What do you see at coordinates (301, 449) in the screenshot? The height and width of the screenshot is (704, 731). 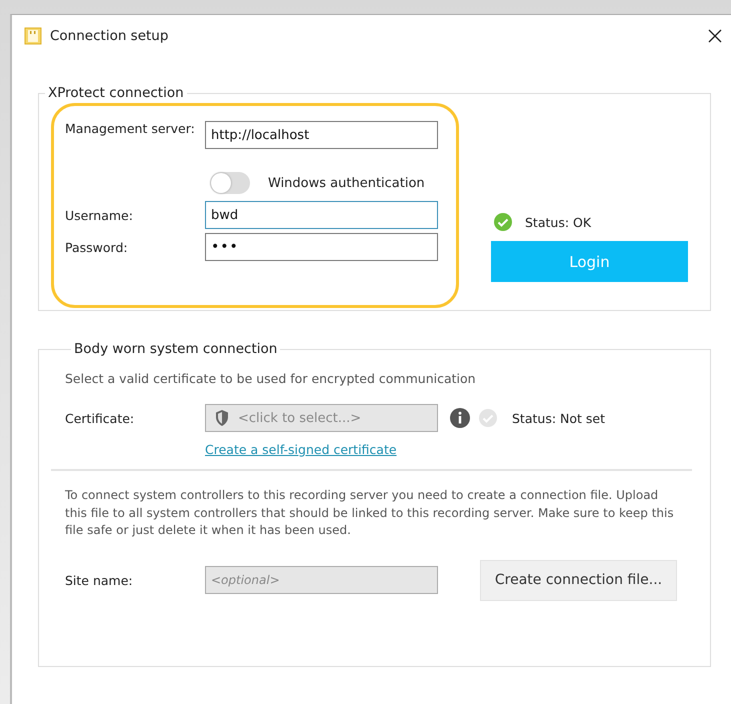 I see `create-certificate-link: Create a self-signed certificate` at bounding box center [301, 449].